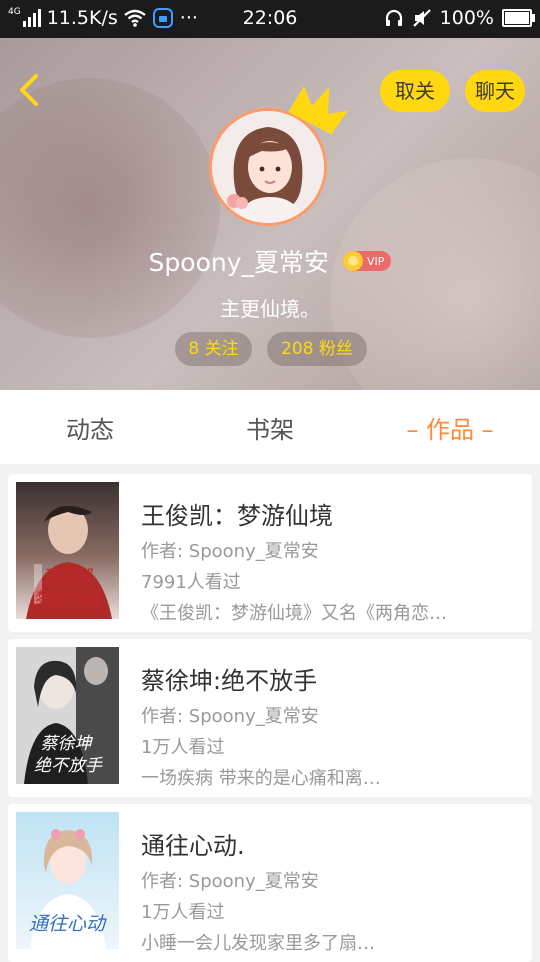 The width and height of the screenshot is (540, 962). What do you see at coordinates (318, 110) in the screenshot?
I see `crown-icon` at bounding box center [318, 110].